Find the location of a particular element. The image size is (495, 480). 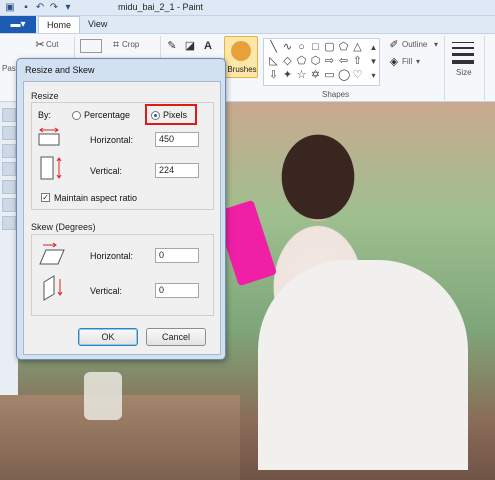

vertical-resize-icon is located at coordinates (51, 168).